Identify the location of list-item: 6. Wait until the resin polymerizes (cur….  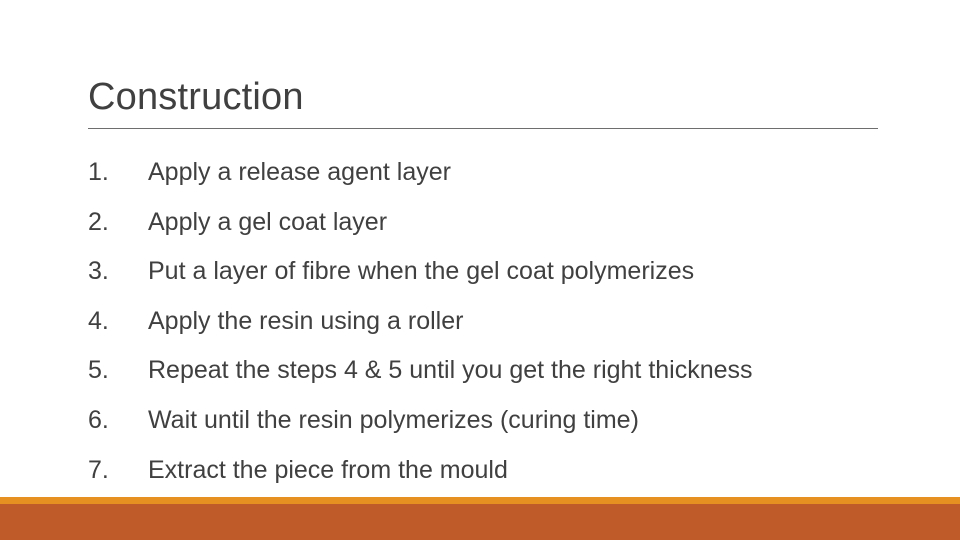
(488, 421).